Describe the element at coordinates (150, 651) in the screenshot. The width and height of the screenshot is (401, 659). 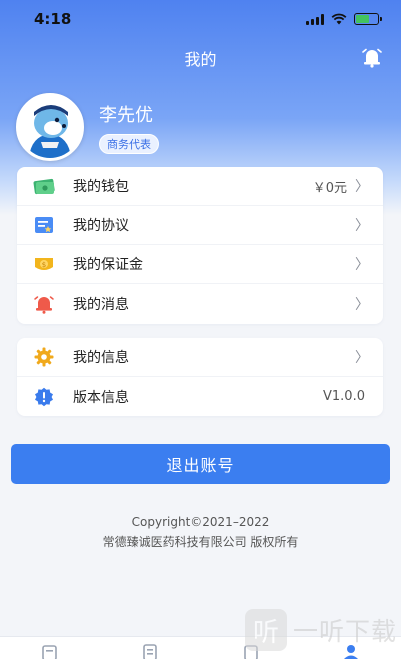
I see `tab-orders-icon` at that location.